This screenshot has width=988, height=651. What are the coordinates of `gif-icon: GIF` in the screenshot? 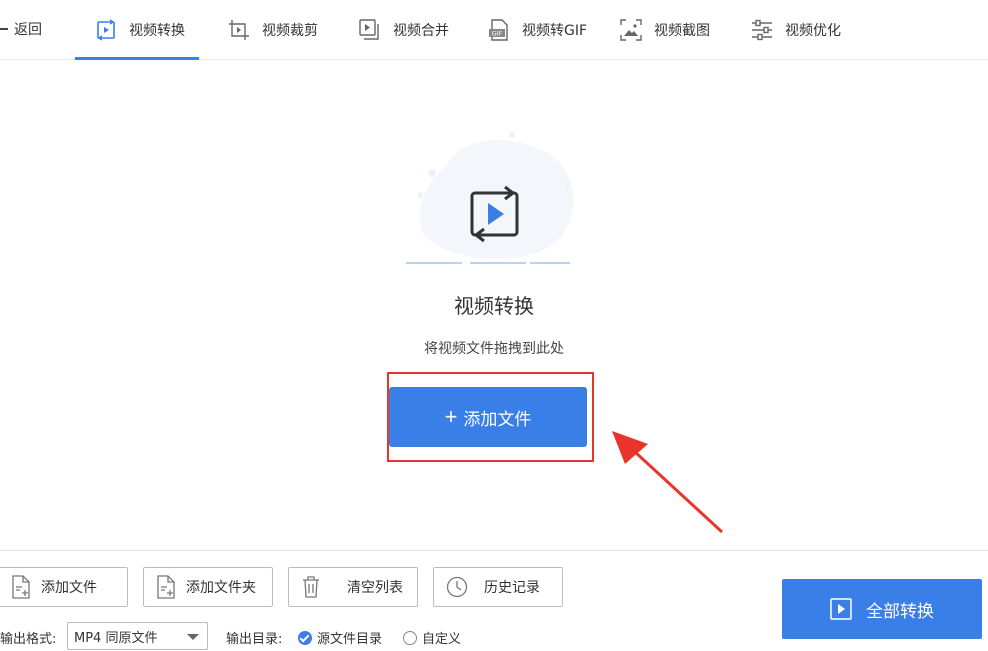 It's located at (498, 30).